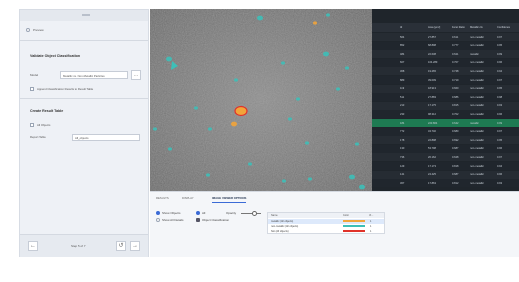 This screenshot has width=519, height=282. What do you see at coordinates (432, 97) in the screenshot?
I see `cell-area: 27.883` at bounding box center [432, 97].